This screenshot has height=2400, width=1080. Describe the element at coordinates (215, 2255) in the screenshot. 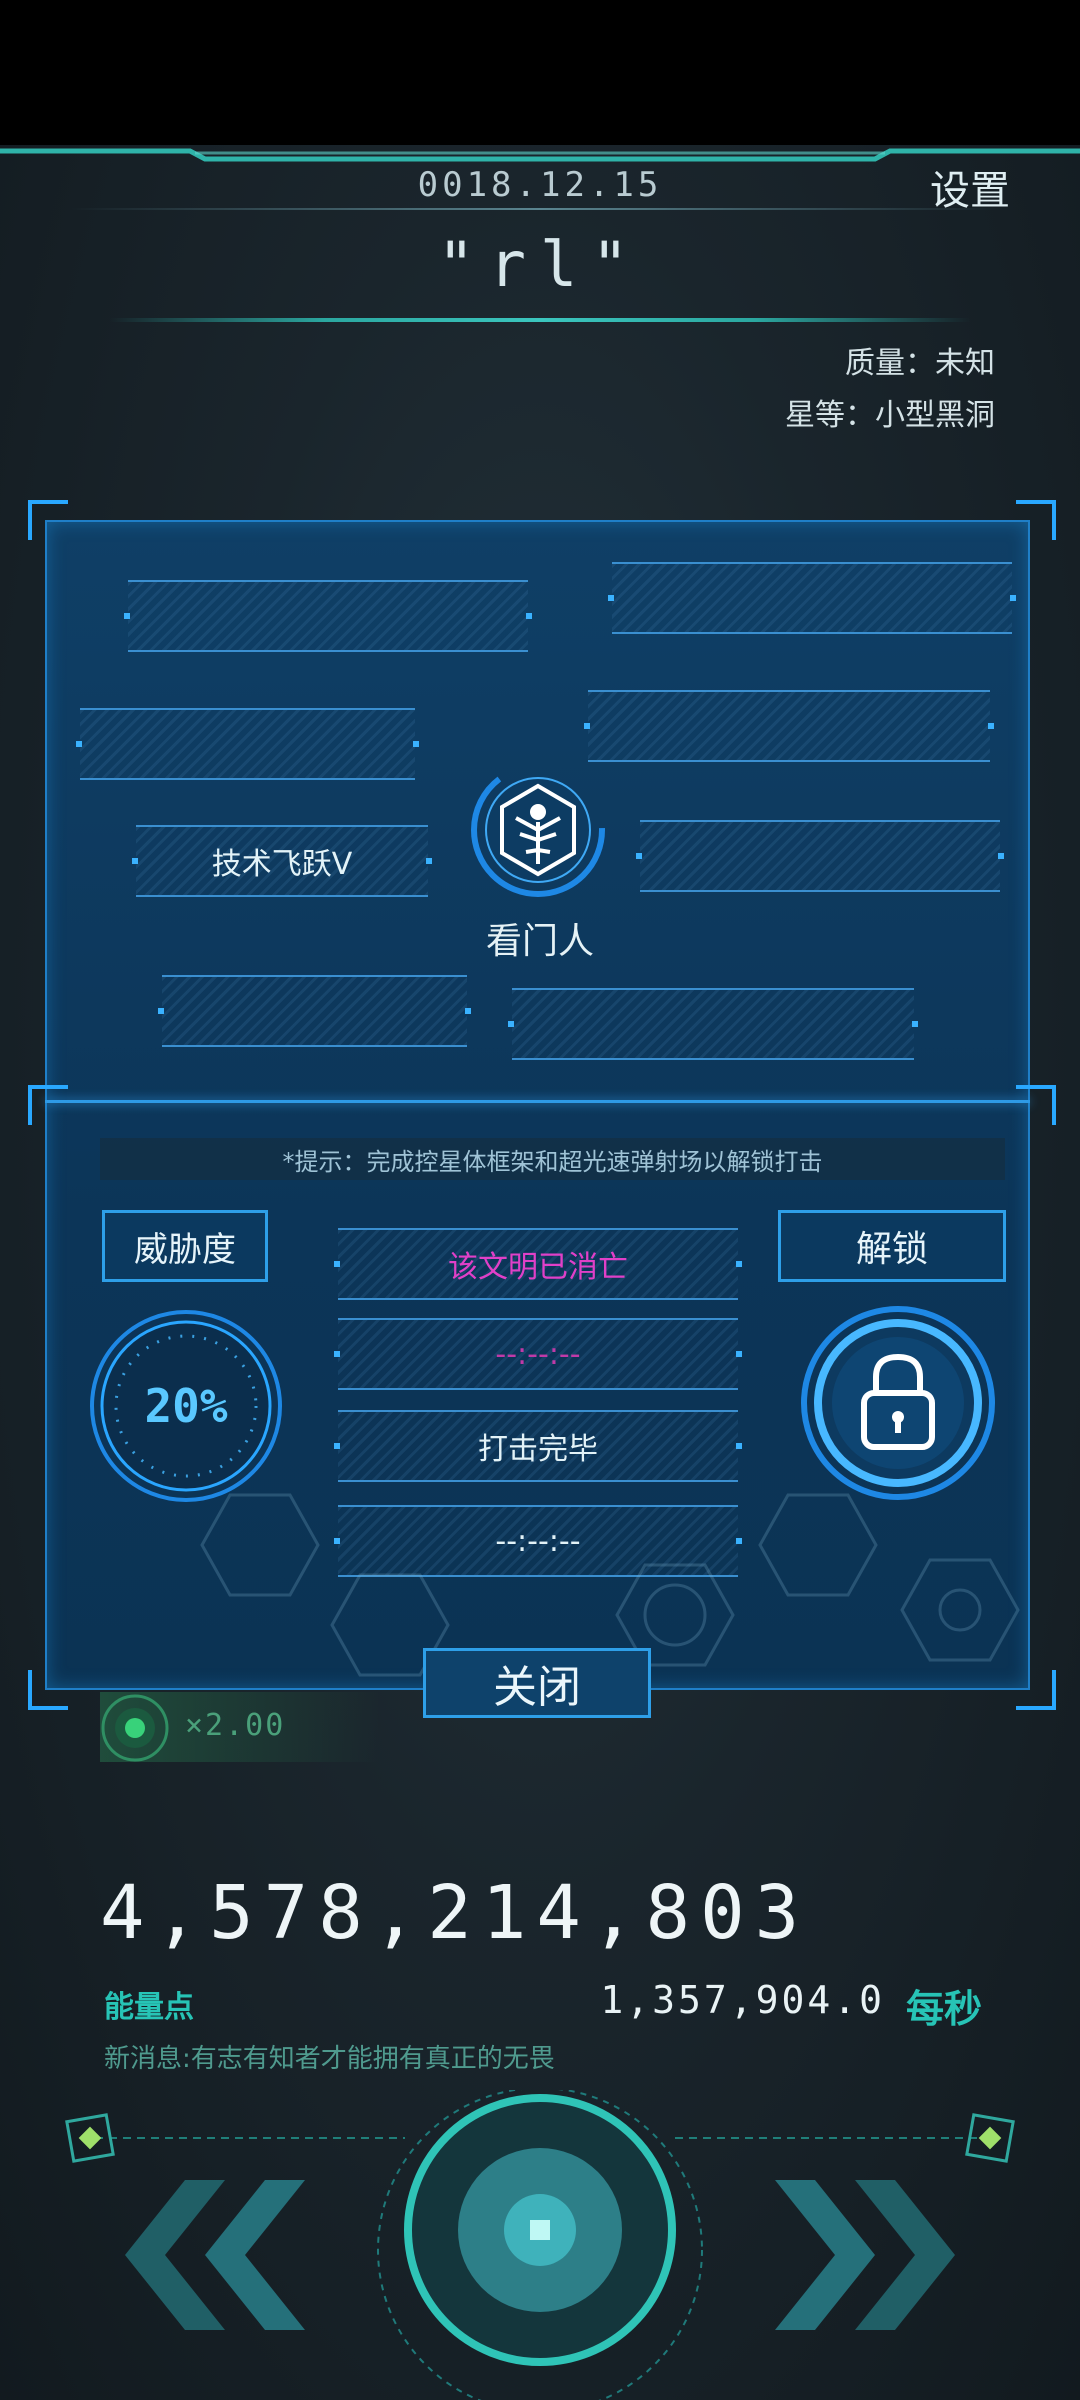

I see `prev-arrows-icon` at that location.